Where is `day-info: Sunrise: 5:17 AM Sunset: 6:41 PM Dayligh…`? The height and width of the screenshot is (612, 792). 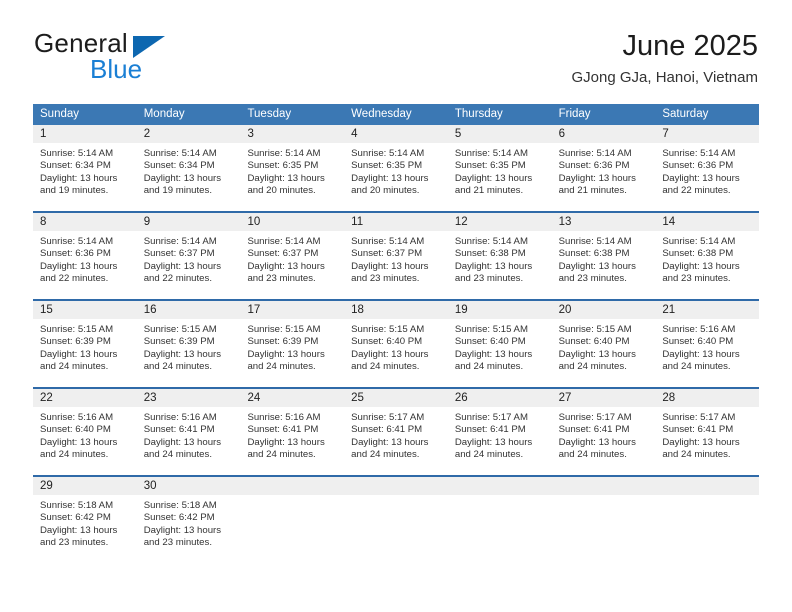 day-info: Sunrise: 5:17 AM Sunset: 6:41 PM Dayligh… is located at coordinates (604, 434).